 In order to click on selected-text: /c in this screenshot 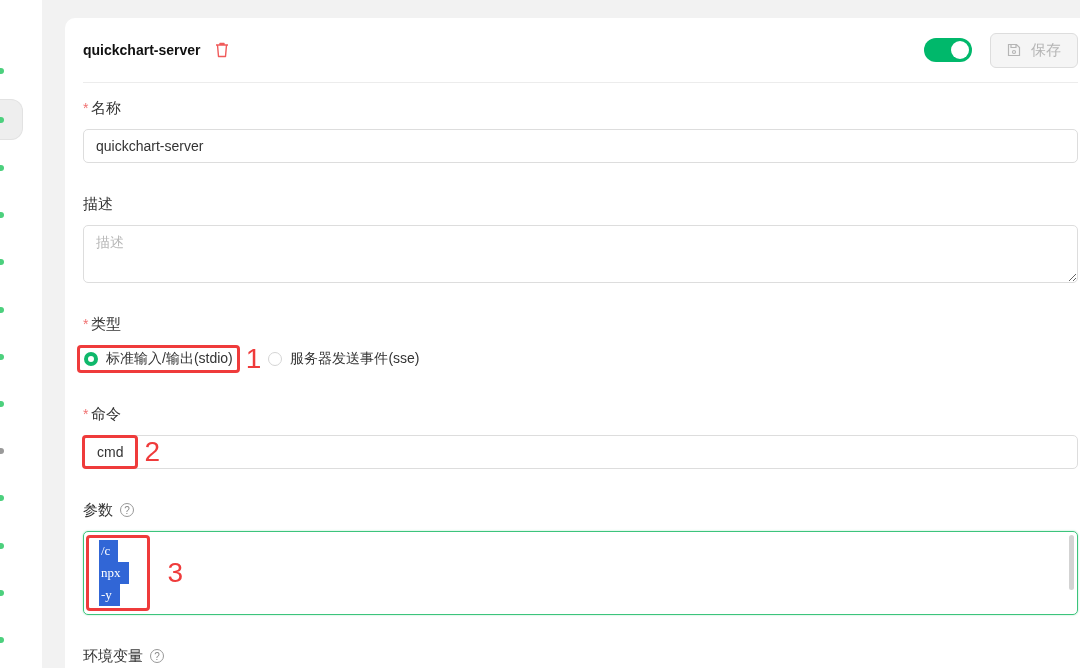, I will do `click(109, 551)`.